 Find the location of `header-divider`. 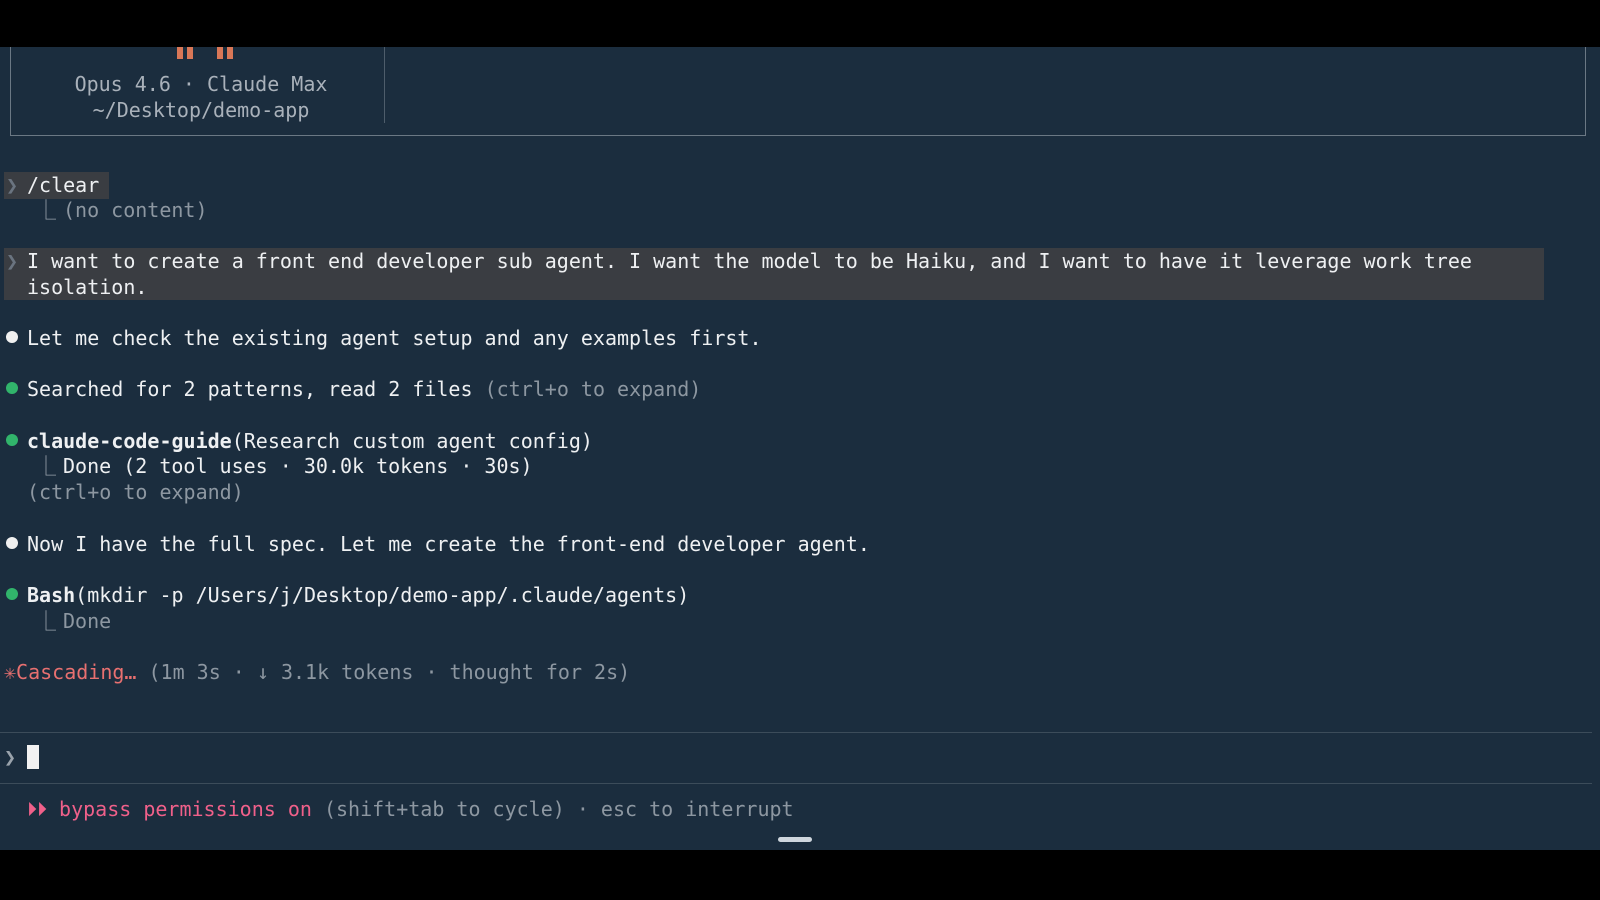

header-divider is located at coordinates (384, 85).